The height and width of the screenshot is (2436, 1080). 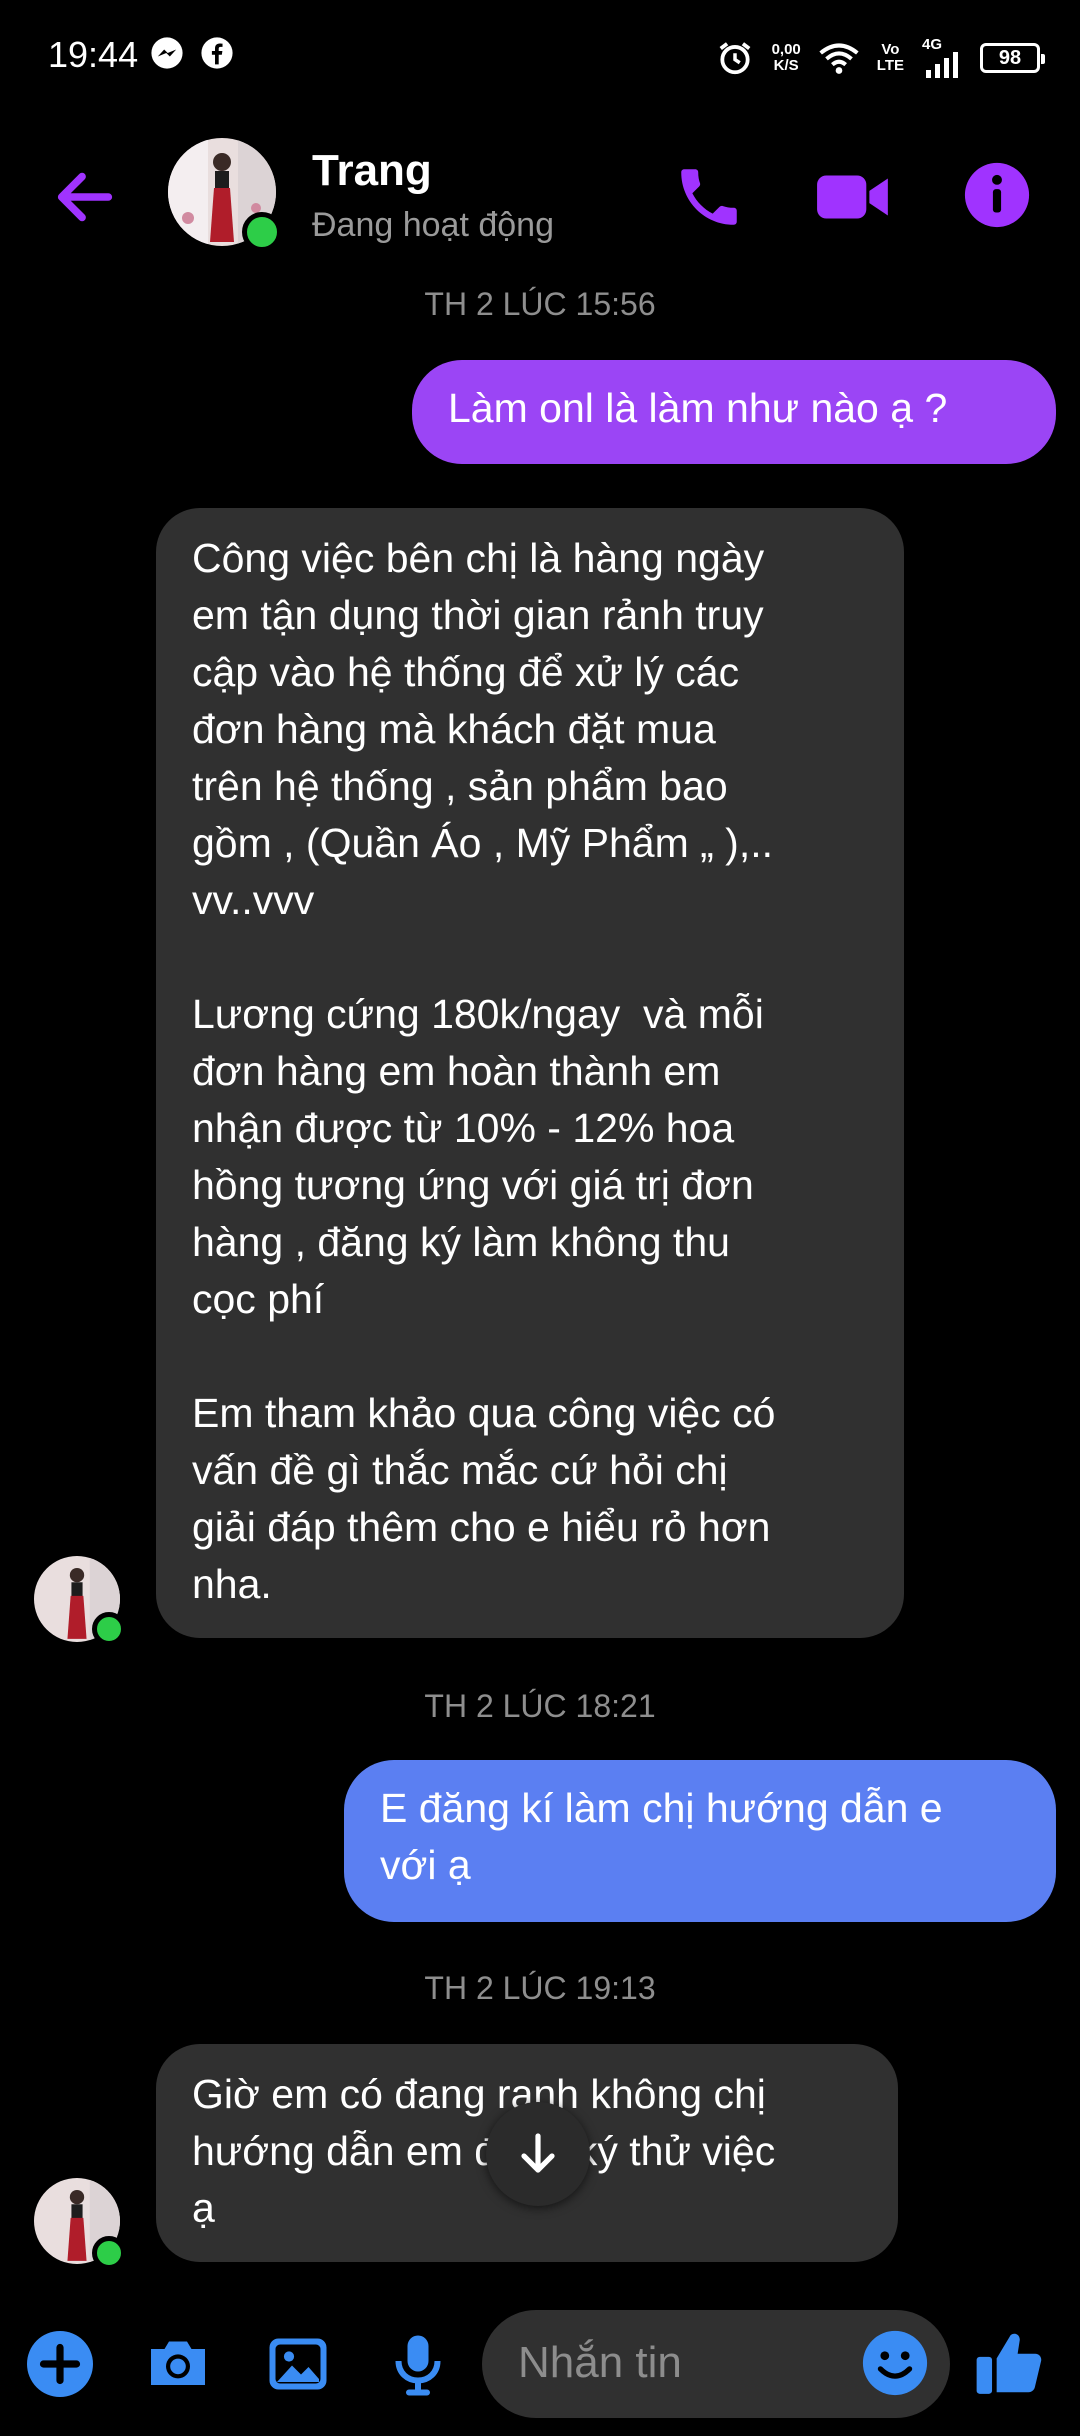 What do you see at coordinates (786, 65) in the screenshot?
I see `network-speed-unit: K/S` at bounding box center [786, 65].